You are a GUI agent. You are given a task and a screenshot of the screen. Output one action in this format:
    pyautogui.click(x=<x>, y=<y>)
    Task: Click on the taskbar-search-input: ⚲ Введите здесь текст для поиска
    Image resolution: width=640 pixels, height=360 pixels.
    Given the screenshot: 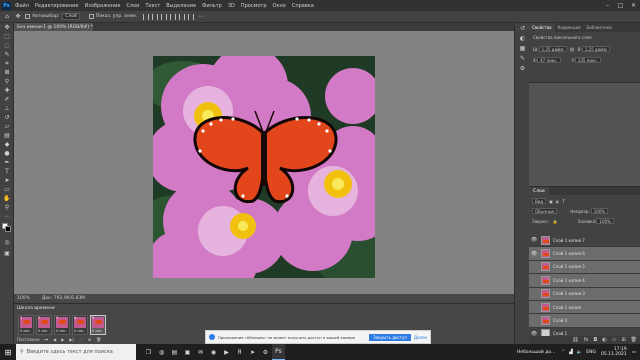 What is the action you would take?
    pyautogui.click(x=76, y=352)
    